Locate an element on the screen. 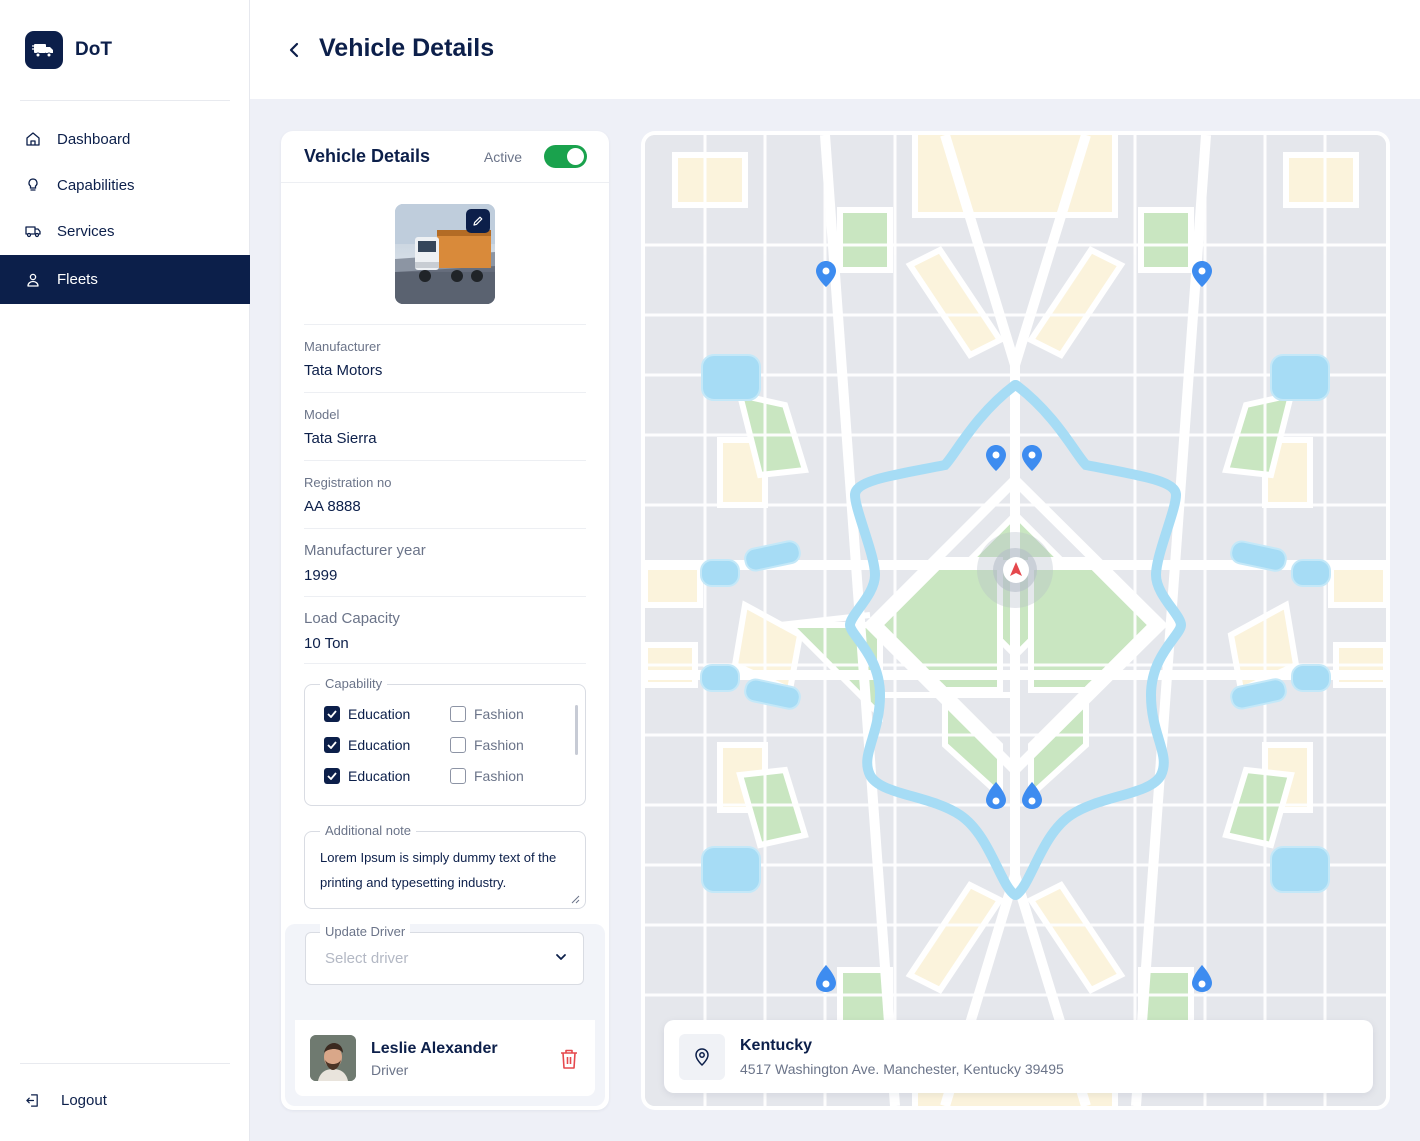 Image resolution: width=1420 pixels, height=1141 pixels. driver-item: Leslie Alexander Driver is located at coordinates (445, 1058).